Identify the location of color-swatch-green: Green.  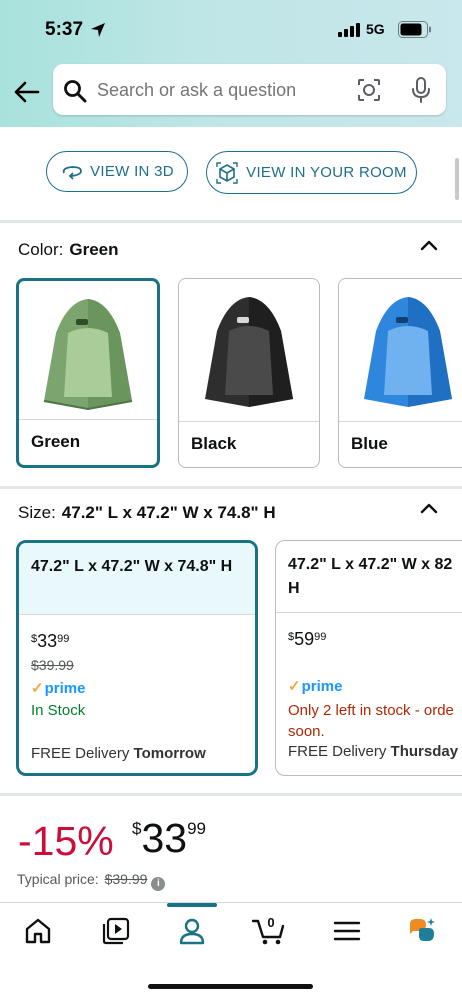
(88, 373).